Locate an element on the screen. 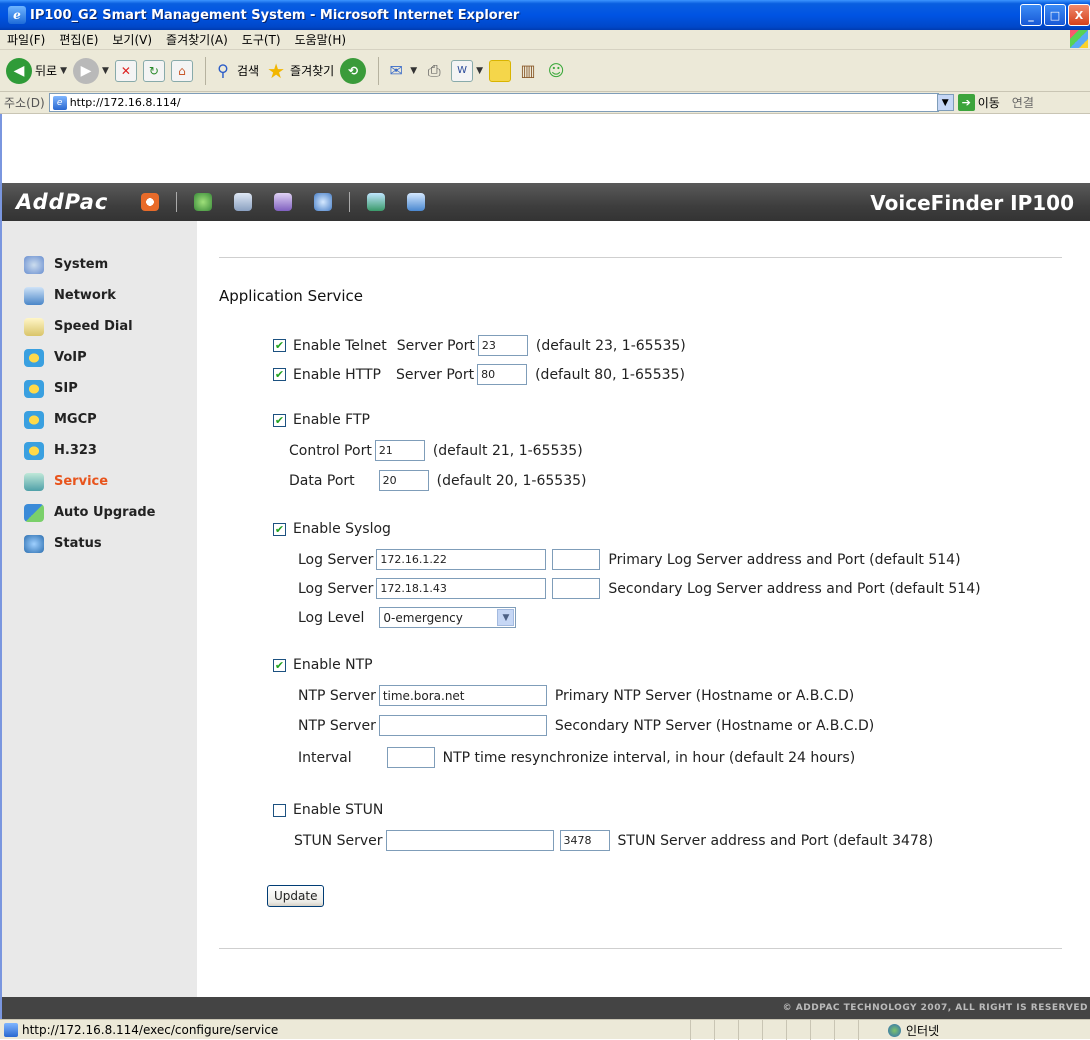  home-nav-icon is located at coordinates (150, 202).